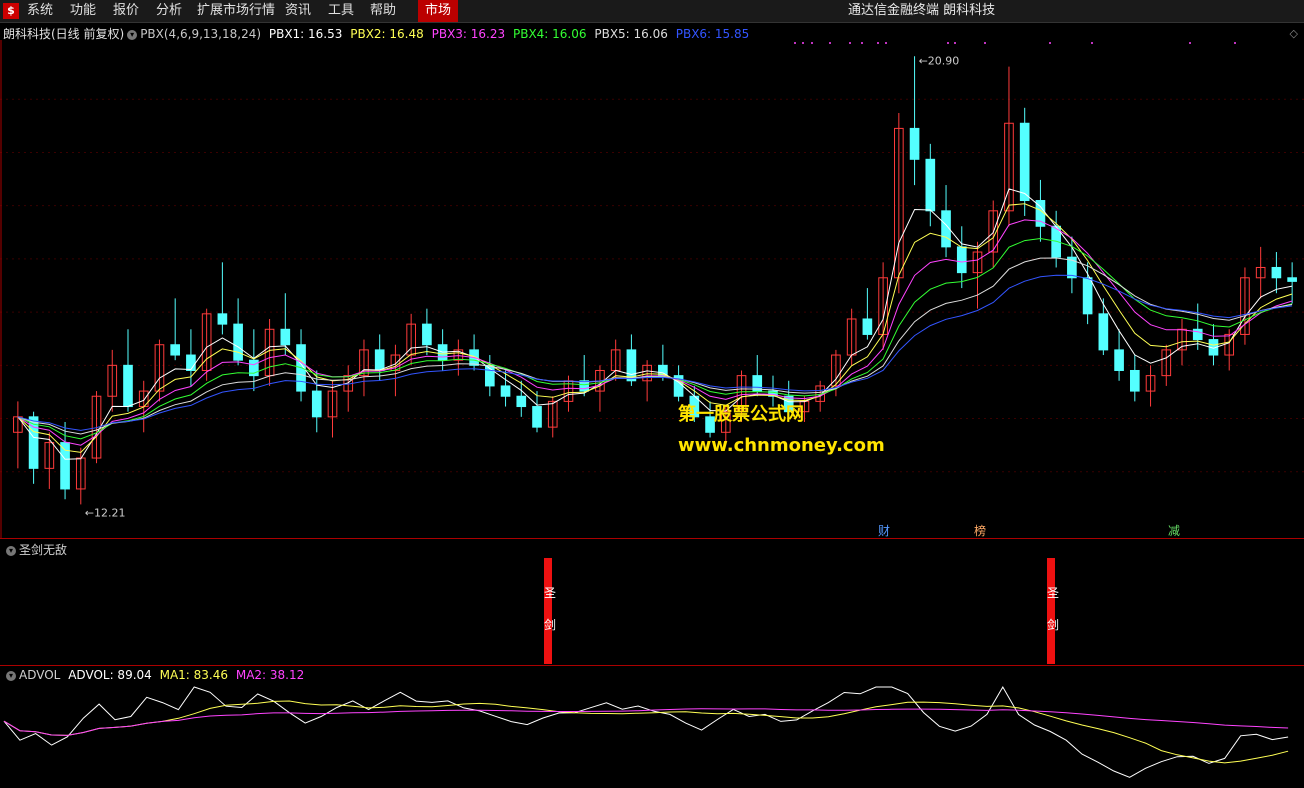  What do you see at coordinates (646, 732) in the screenshot?
I see `advol-line` at bounding box center [646, 732].